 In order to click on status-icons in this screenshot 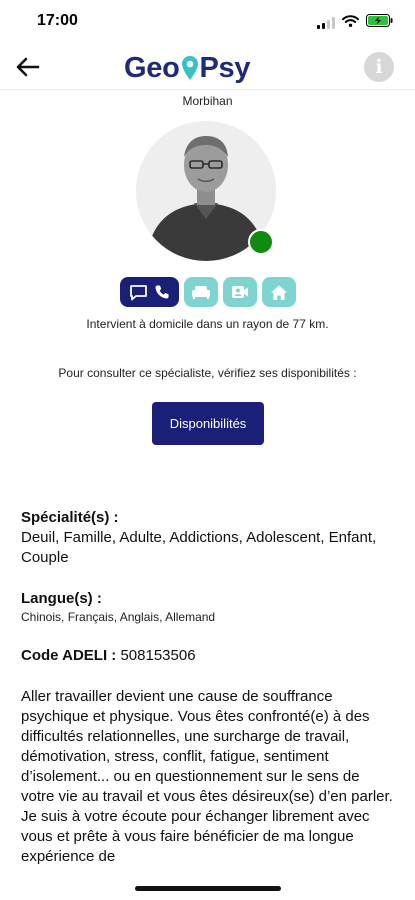, I will do `click(355, 23)`.